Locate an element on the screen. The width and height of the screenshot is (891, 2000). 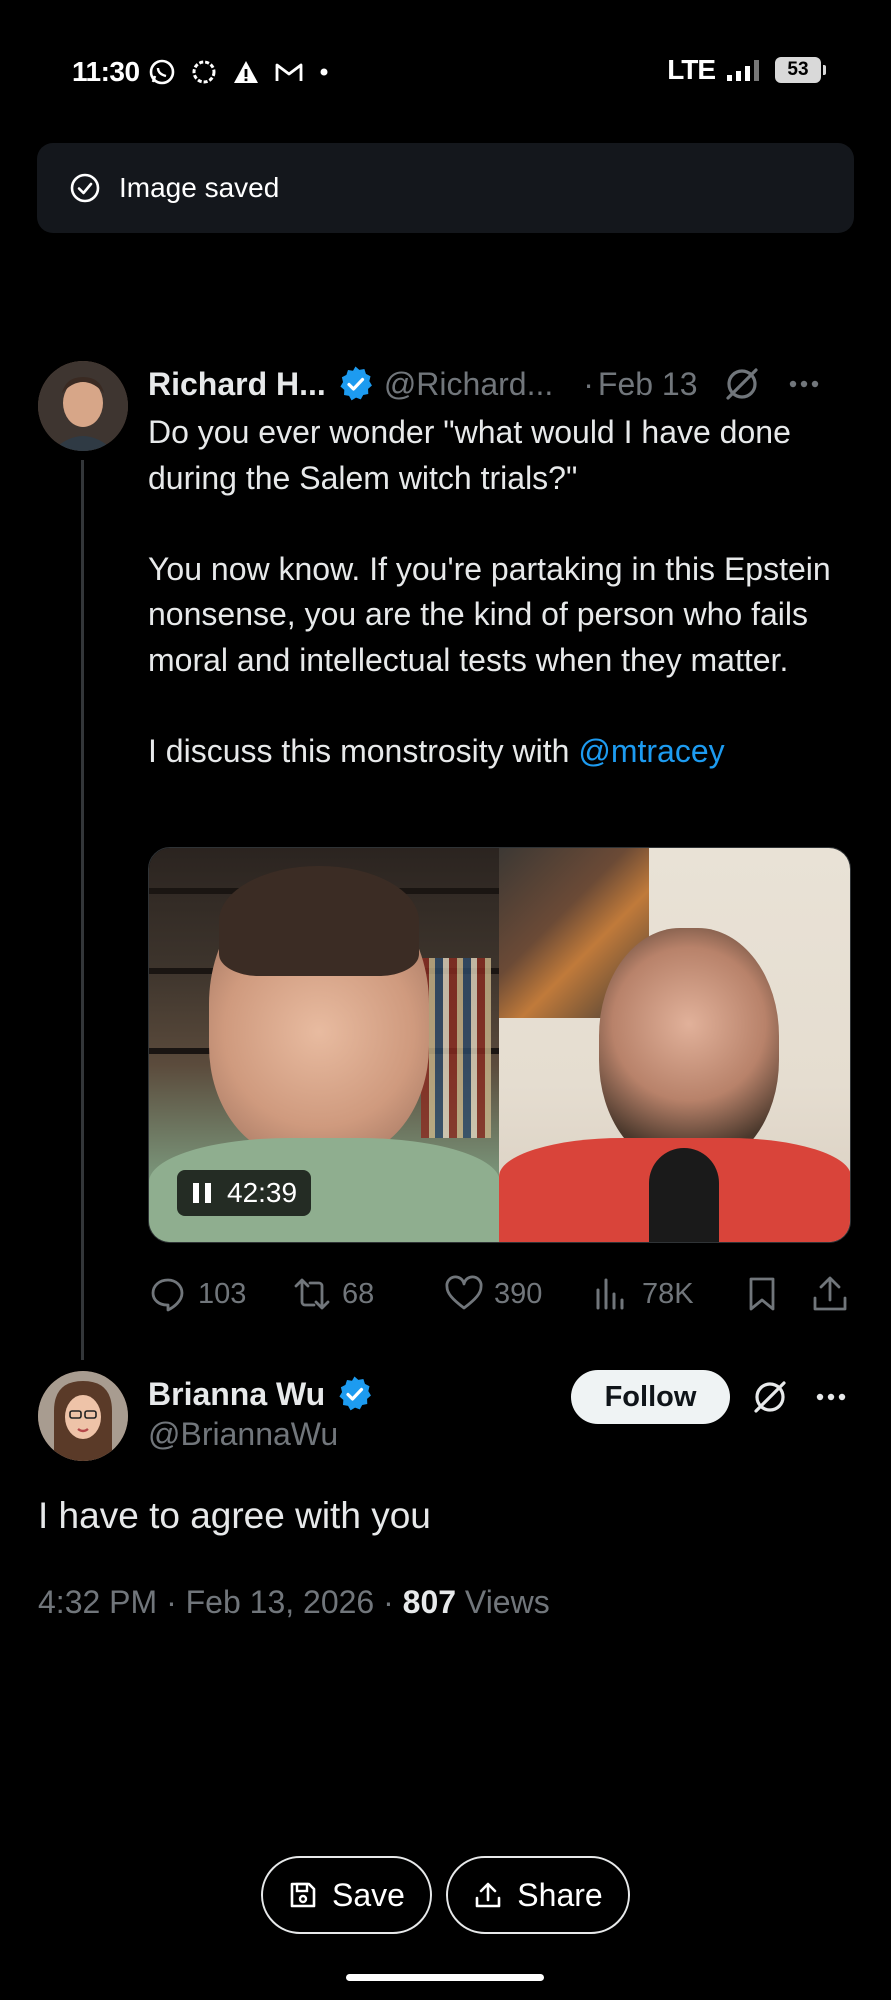
reply-button: 103 is located at coordinates (197, 1294).